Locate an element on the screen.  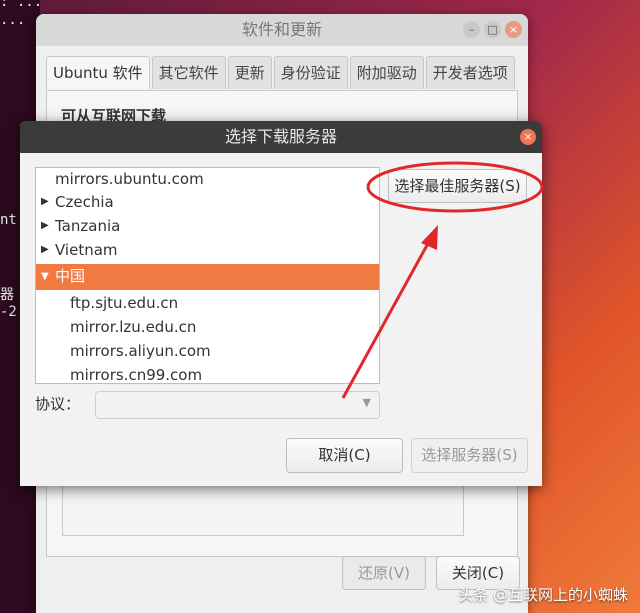
tab-ubuntu-software: Ubuntu 软件 is located at coordinates (98, 72).